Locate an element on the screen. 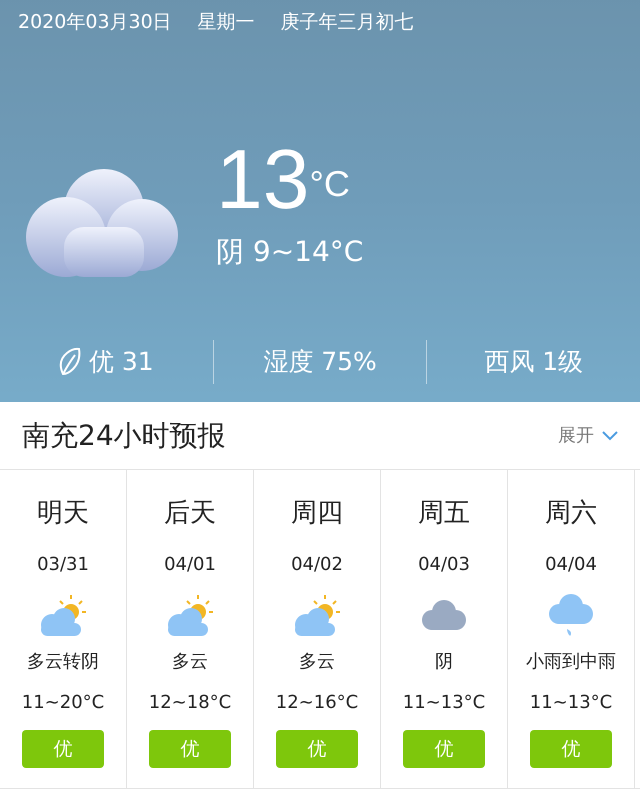 This screenshot has height=810, width=640. weather-text: 阴 is located at coordinates (444, 662).